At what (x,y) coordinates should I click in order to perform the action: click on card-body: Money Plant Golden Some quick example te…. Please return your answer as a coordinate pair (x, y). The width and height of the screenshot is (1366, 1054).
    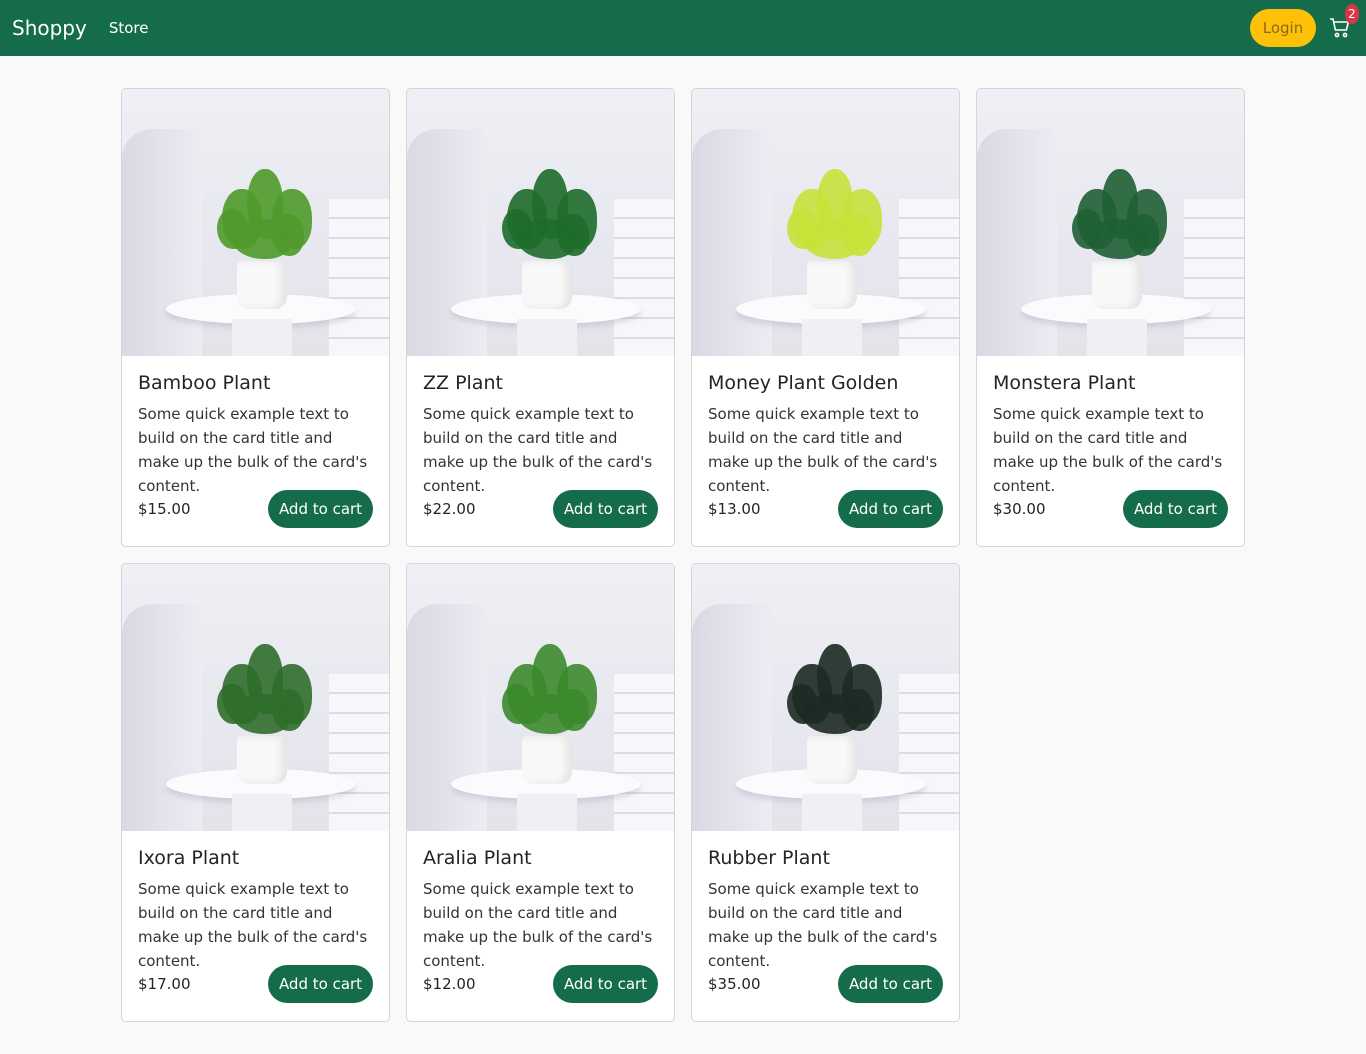
    Looking at the image, I should click on (825, 450).